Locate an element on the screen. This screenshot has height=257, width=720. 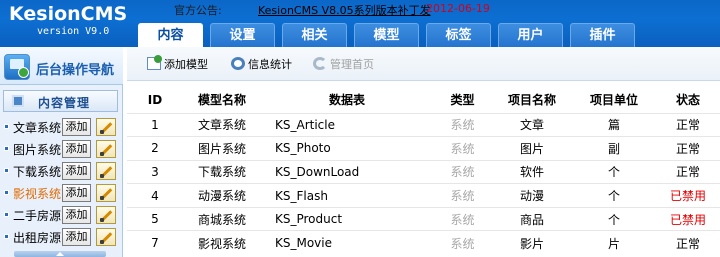
sidebar-item-second-hand-housing: 二手房源 添加 is located at coordinates (61, 215).